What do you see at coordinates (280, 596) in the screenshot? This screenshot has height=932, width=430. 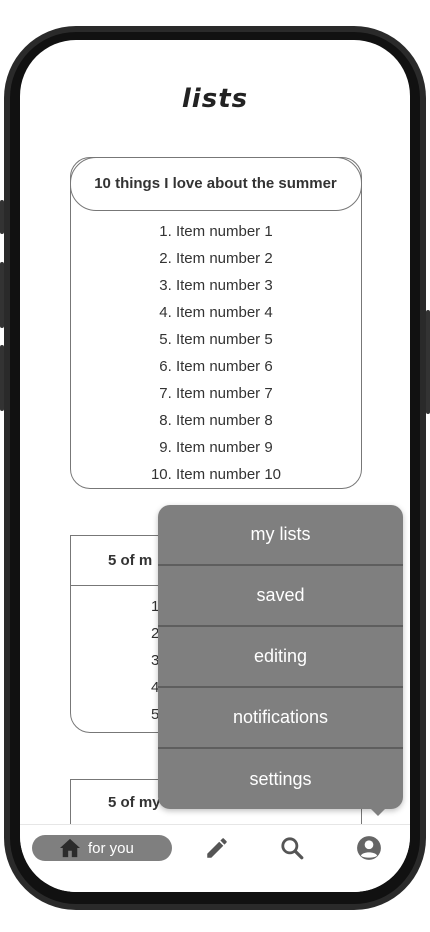 I see `menu-item-saved: saved` at bounding box center [280, 596].